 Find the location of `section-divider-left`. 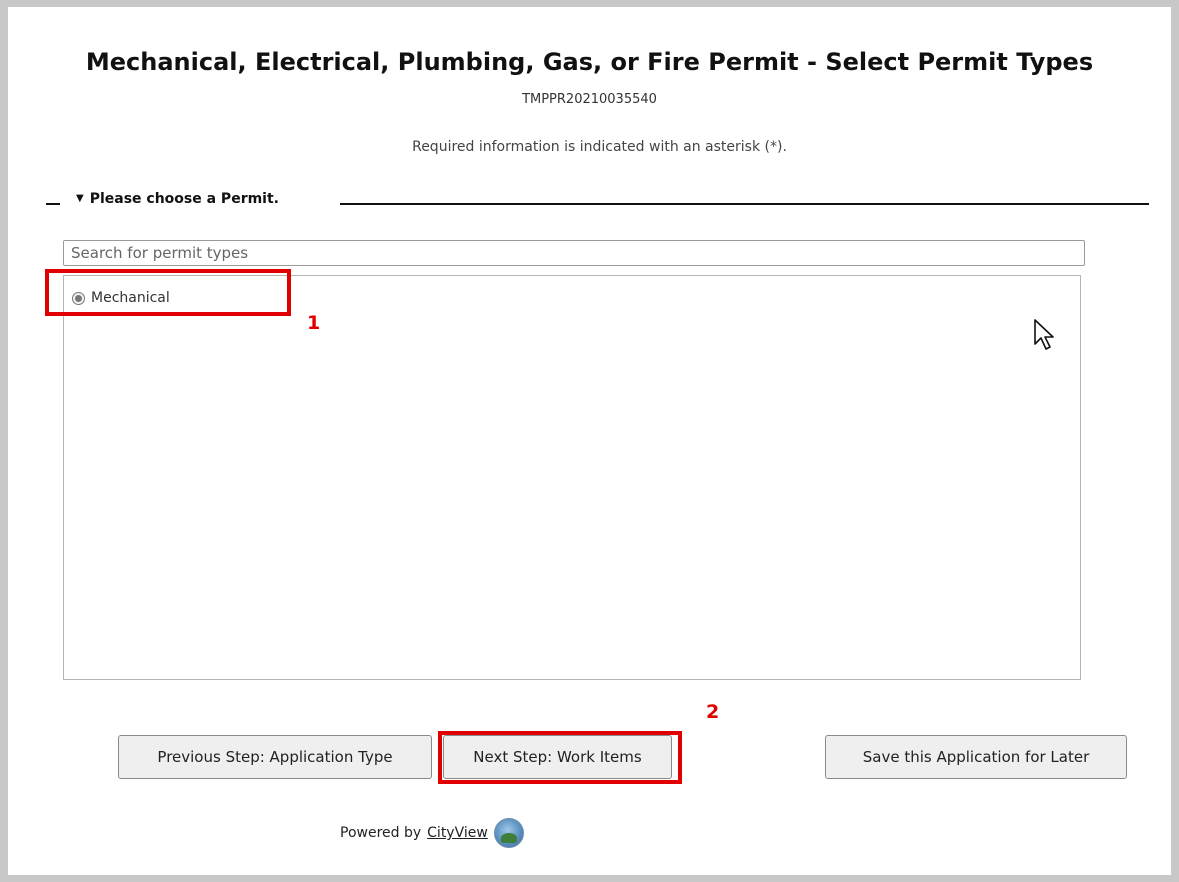

section-divider-left is located at coordinates (53, 204).